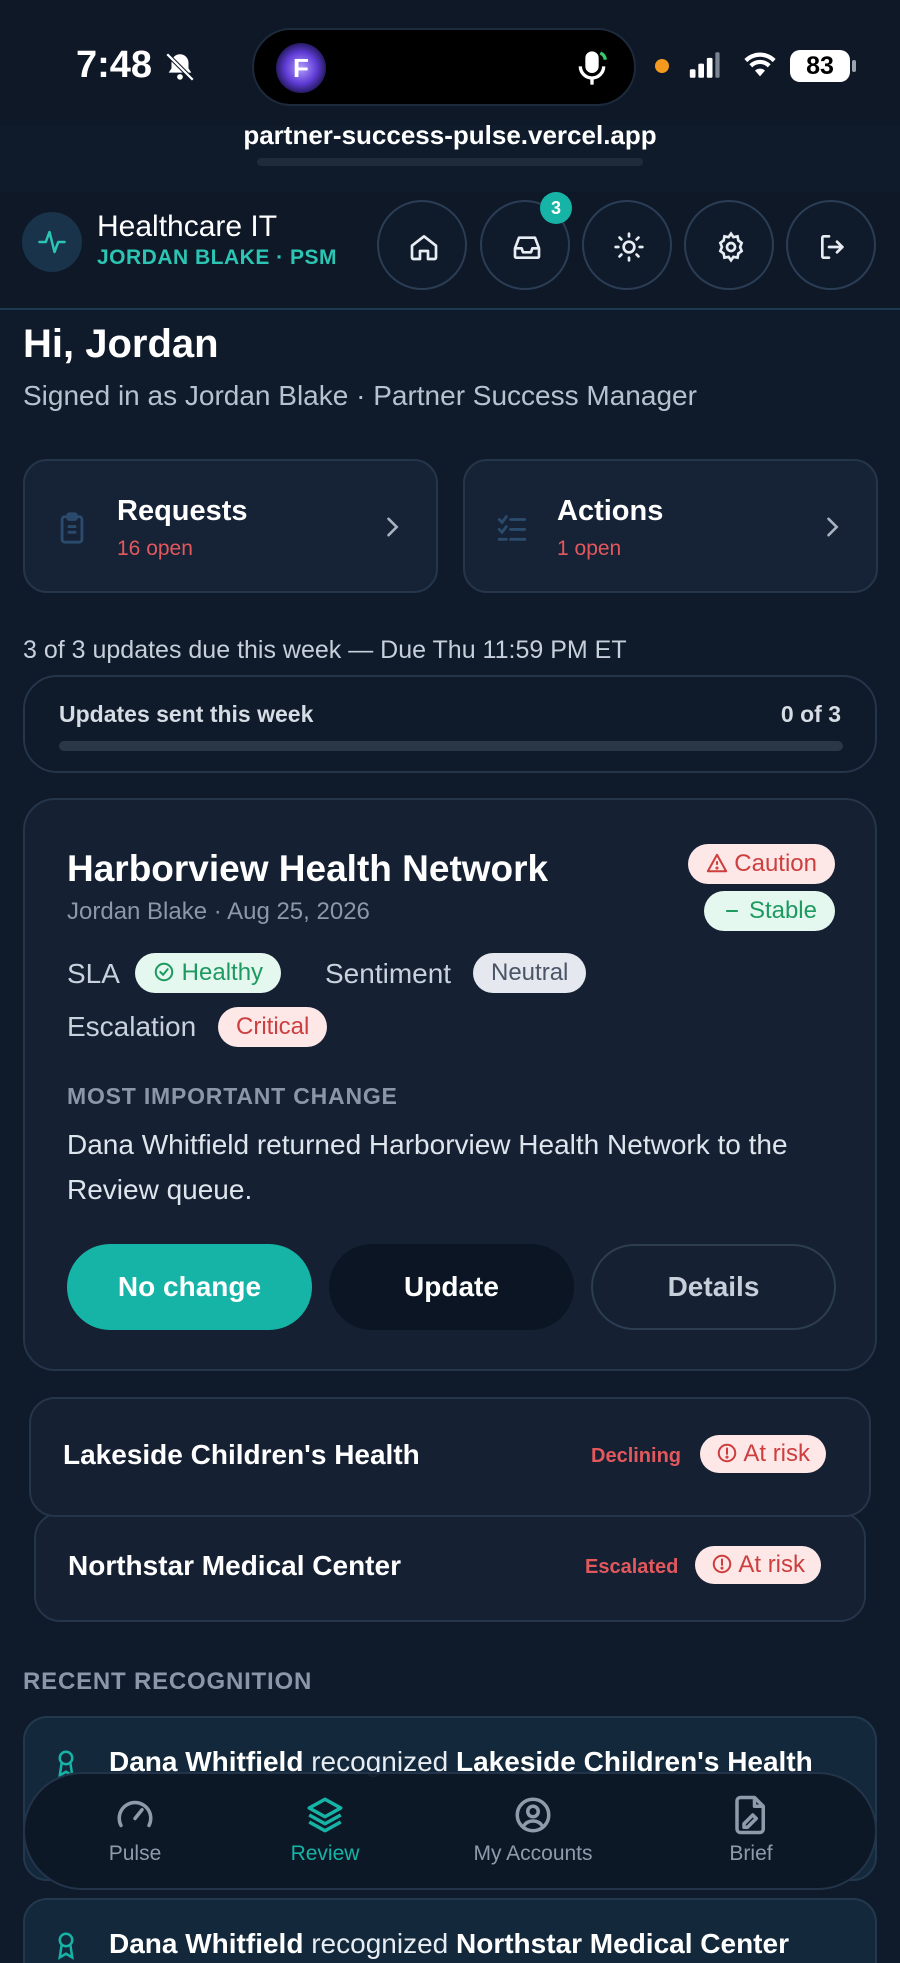 This screenshot has width=900, height=1963. What do you see at coordinates (186, 714) in the screenshot?
I see `updates-label: Updates sent this week` at bounding box center [186, 714].